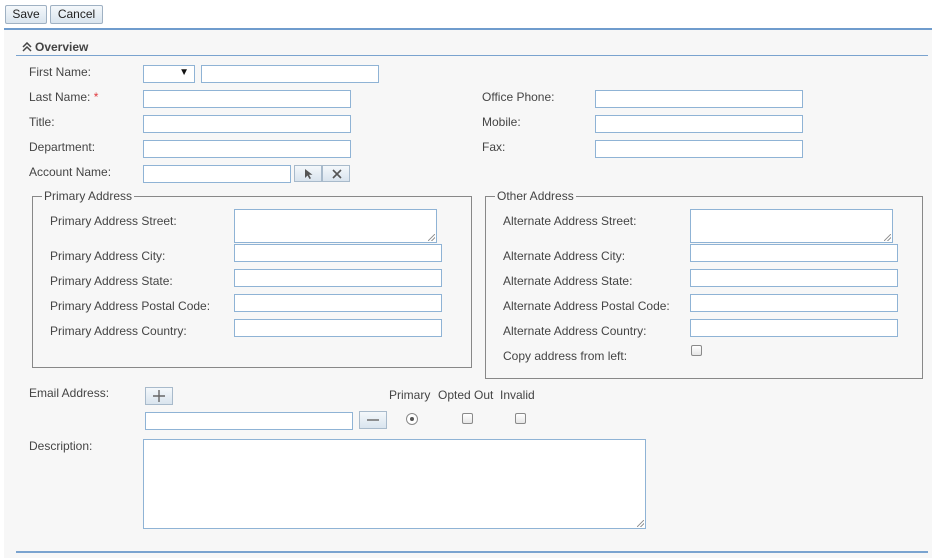 The width and height of the screenshot is (932, 558). Describe the element at coordinates (791, 226) in the screenshot. I see `alternate-street-textarea` at that location.